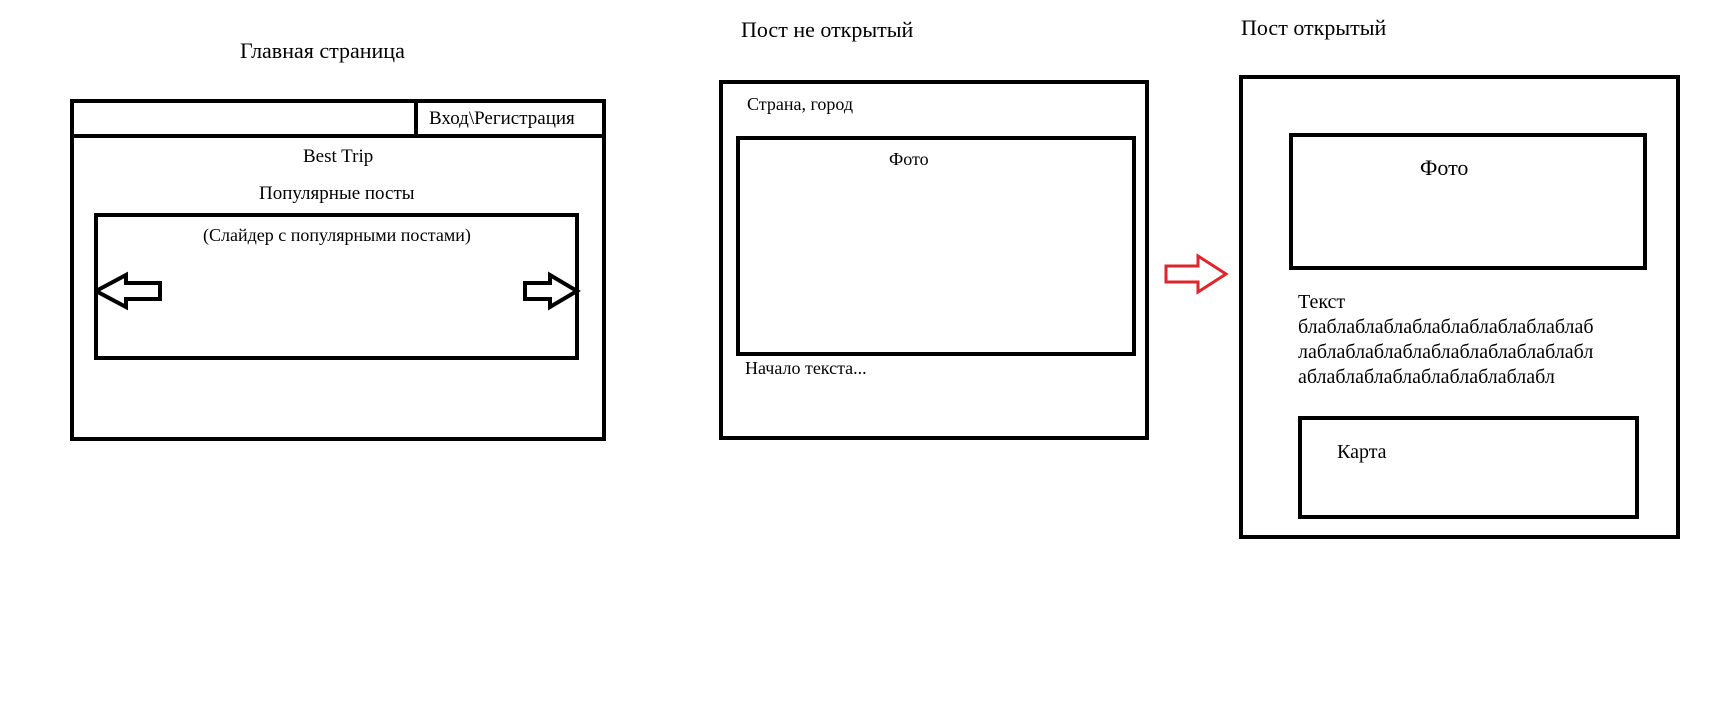  What do you see at coordinates (337, 193) in the screenshot?
I see `popular-posts-title: Популярные посты` at bounding box center [337, 193].